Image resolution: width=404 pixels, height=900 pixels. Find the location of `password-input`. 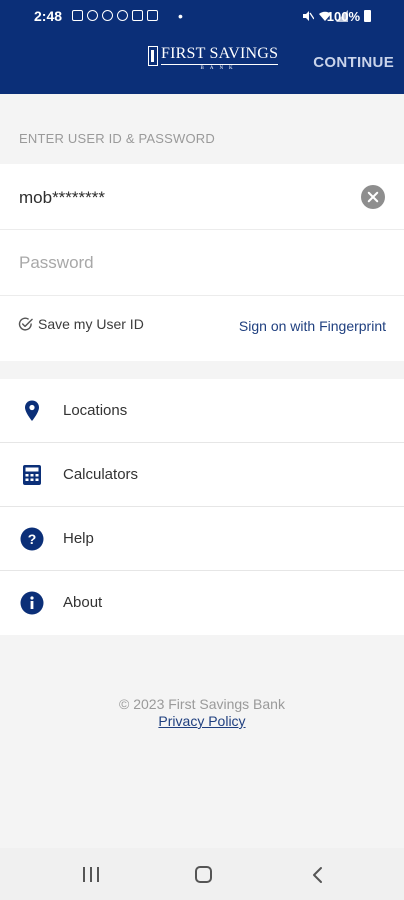

password-input is located at coordinates (199, 263).